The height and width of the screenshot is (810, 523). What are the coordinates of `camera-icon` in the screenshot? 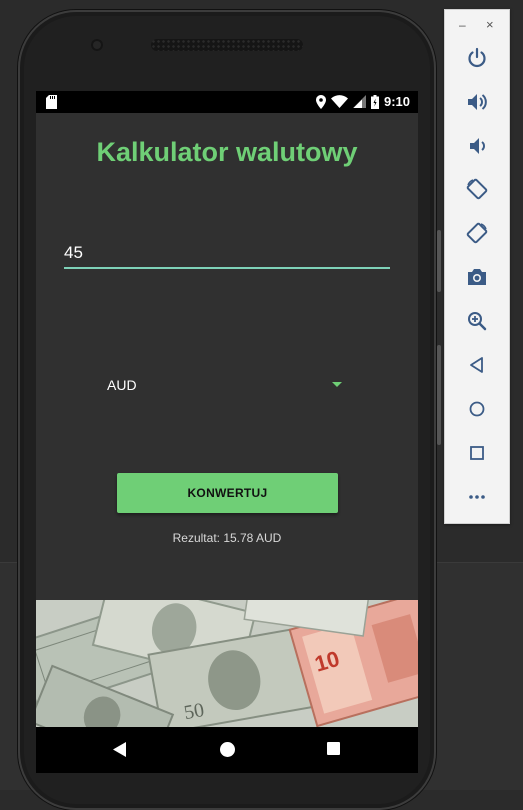 It's located at (477, 277).